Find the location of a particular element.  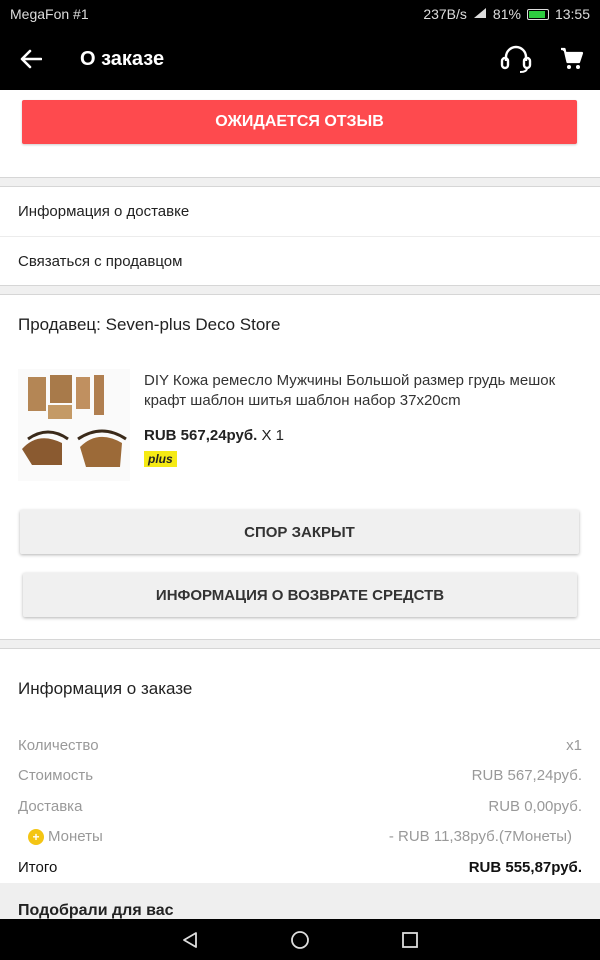

product-price: RUB 567,24руб. is located at coordinates (201, 435).